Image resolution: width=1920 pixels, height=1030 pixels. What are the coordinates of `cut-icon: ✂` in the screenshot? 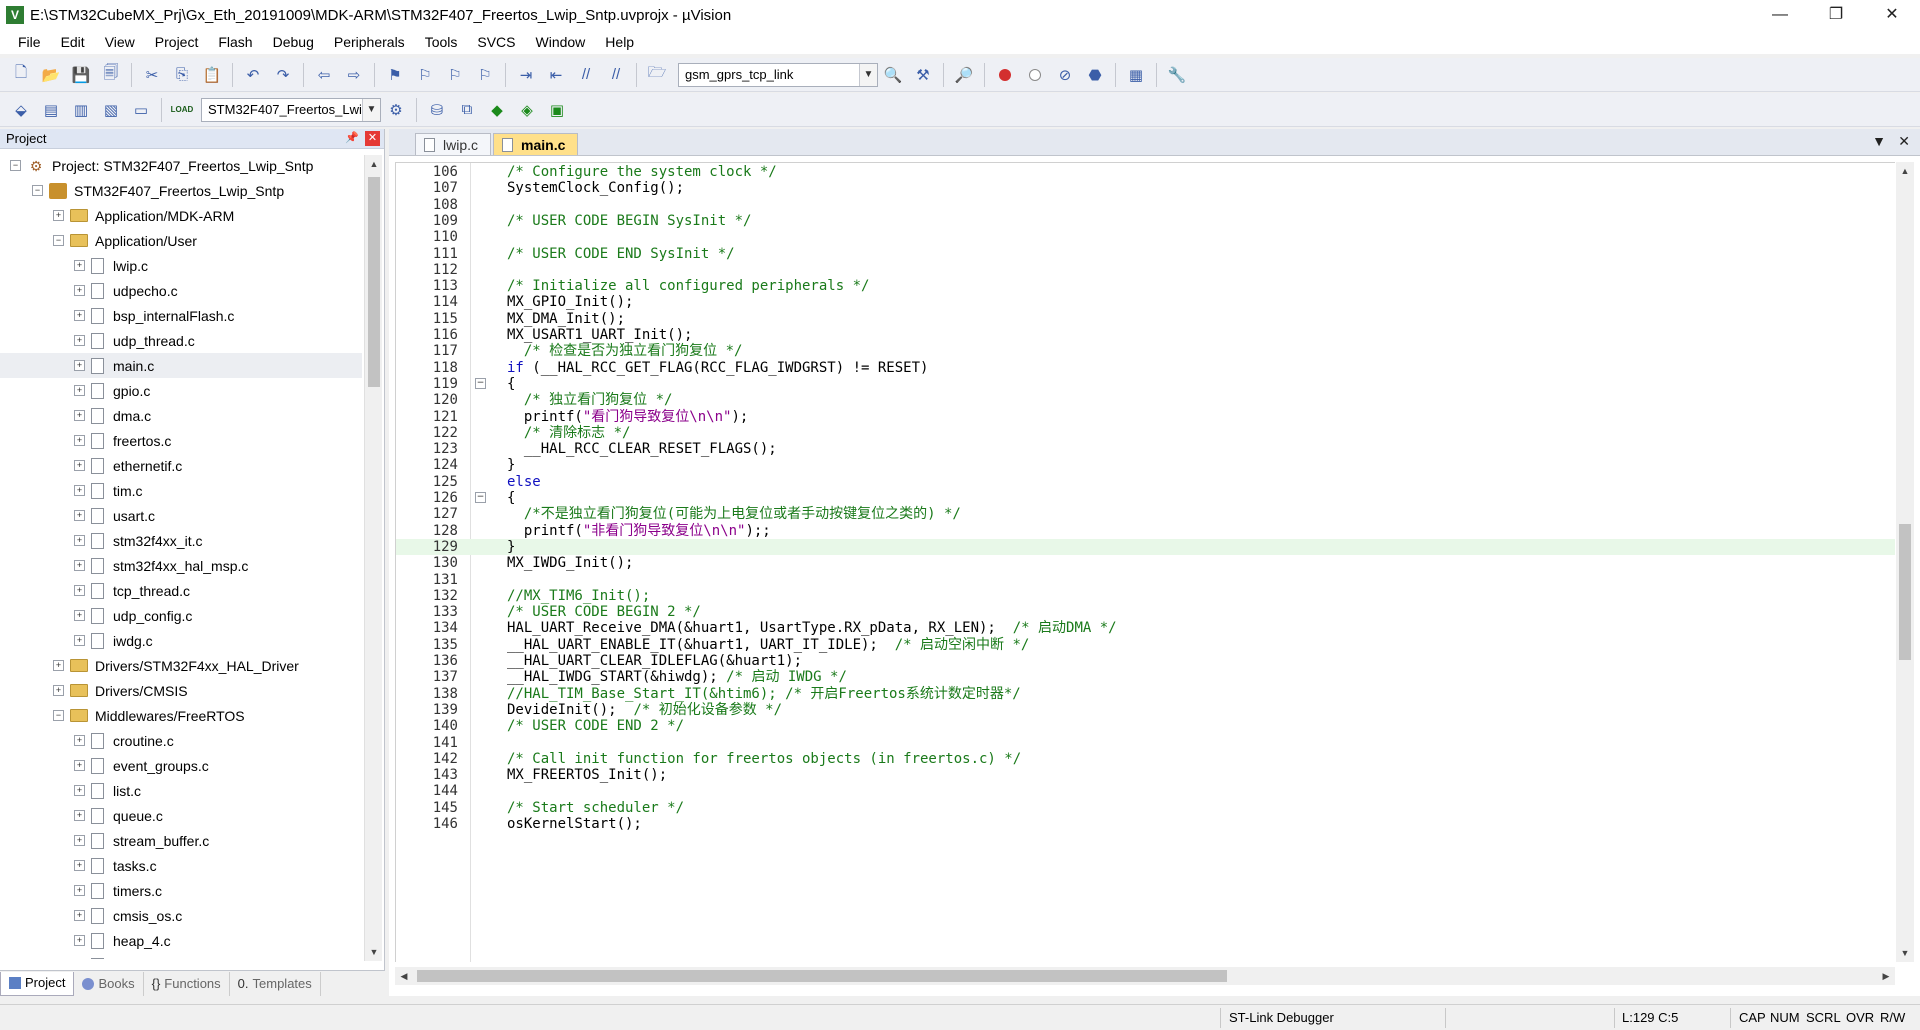 It's located at (152, 75).